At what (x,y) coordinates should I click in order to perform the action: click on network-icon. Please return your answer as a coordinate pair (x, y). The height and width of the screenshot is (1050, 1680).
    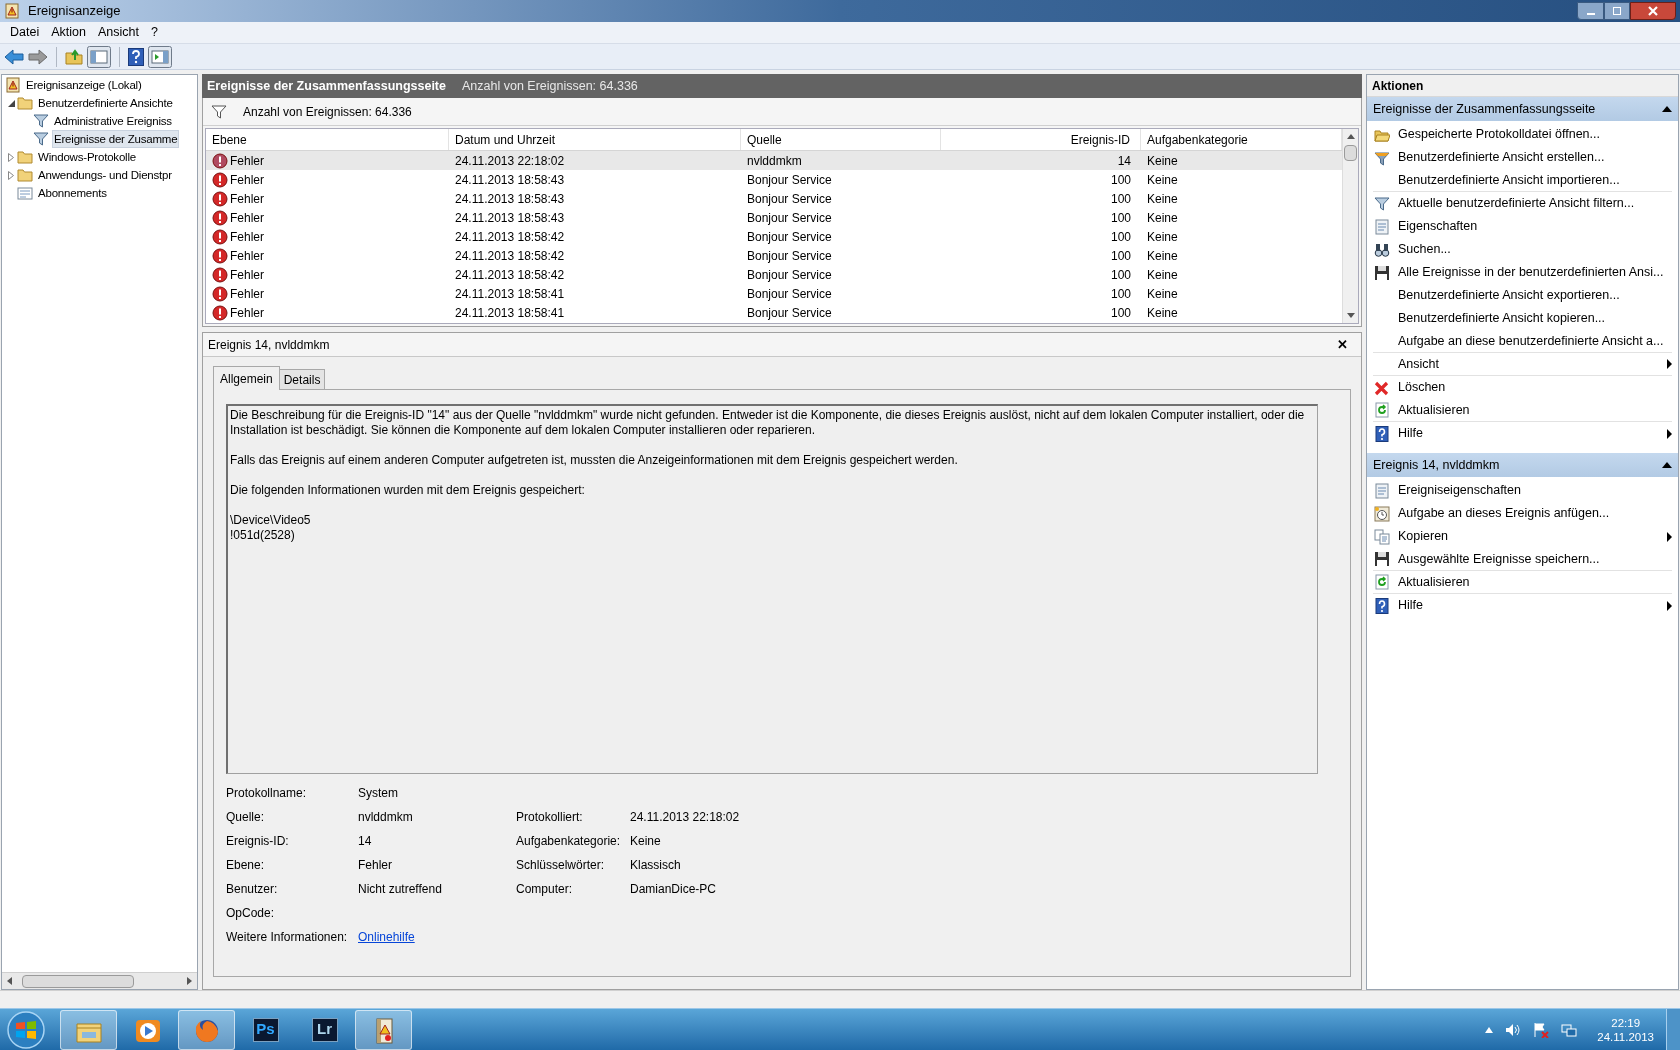
    Looking at the image, I should click on (1569, 1029).